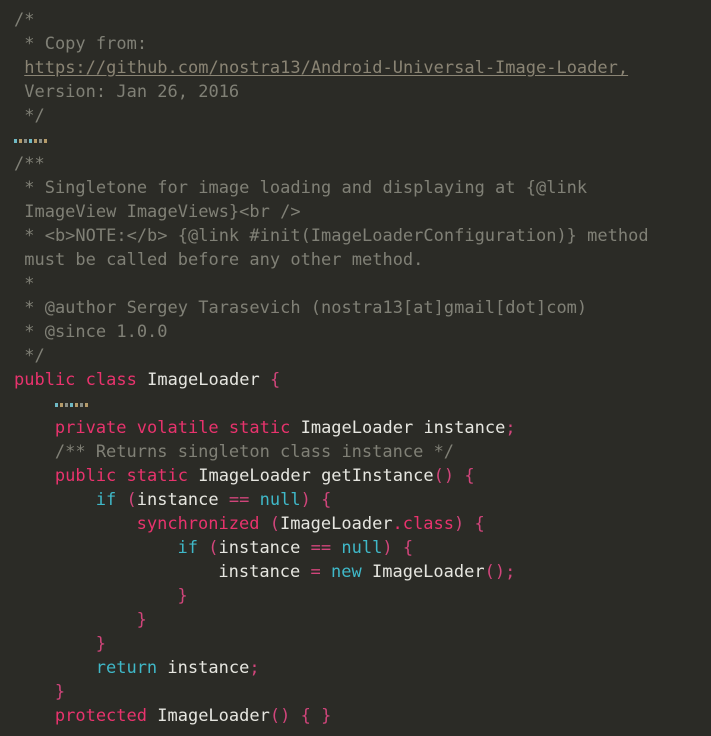 Image resolution: width=711 pixels, height=736 pixels. Describe the element at coordinates (355, 284) in the screenshot. I see `code-line: *` at that location.